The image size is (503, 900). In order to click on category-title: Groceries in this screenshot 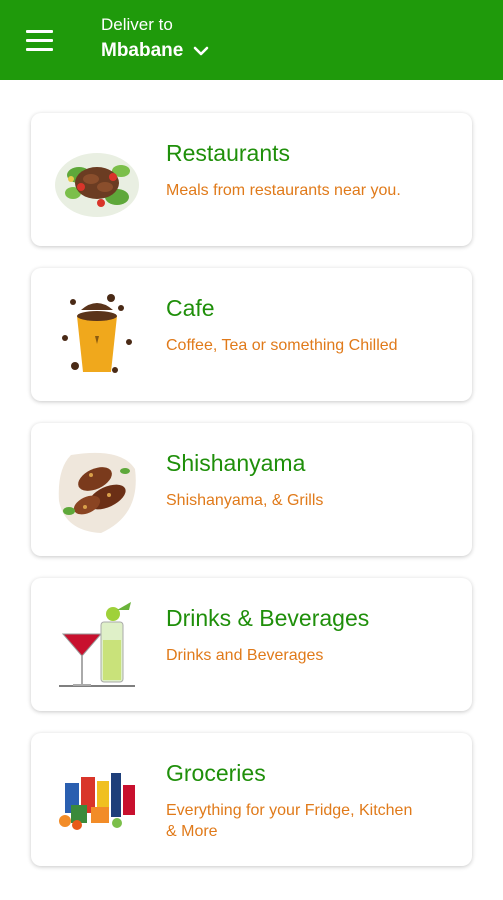, I will do `click(216, 773)`.